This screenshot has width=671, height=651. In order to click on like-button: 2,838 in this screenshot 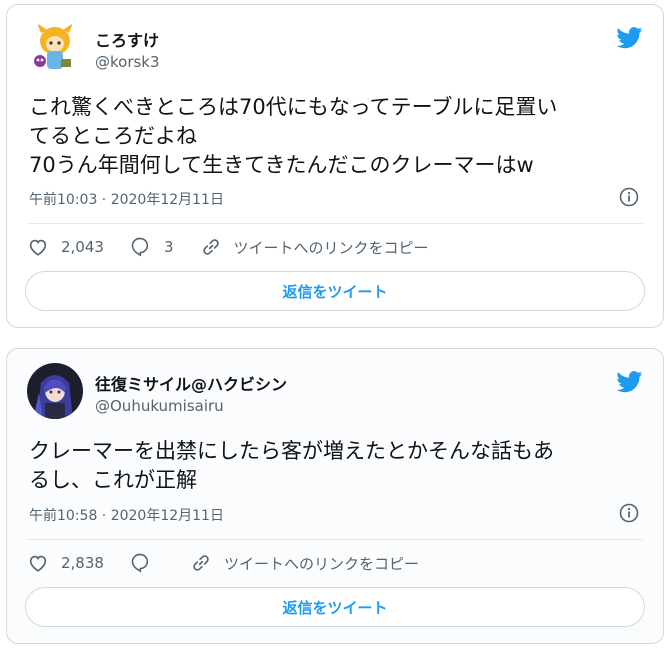, I will do `click(65, 563)`.